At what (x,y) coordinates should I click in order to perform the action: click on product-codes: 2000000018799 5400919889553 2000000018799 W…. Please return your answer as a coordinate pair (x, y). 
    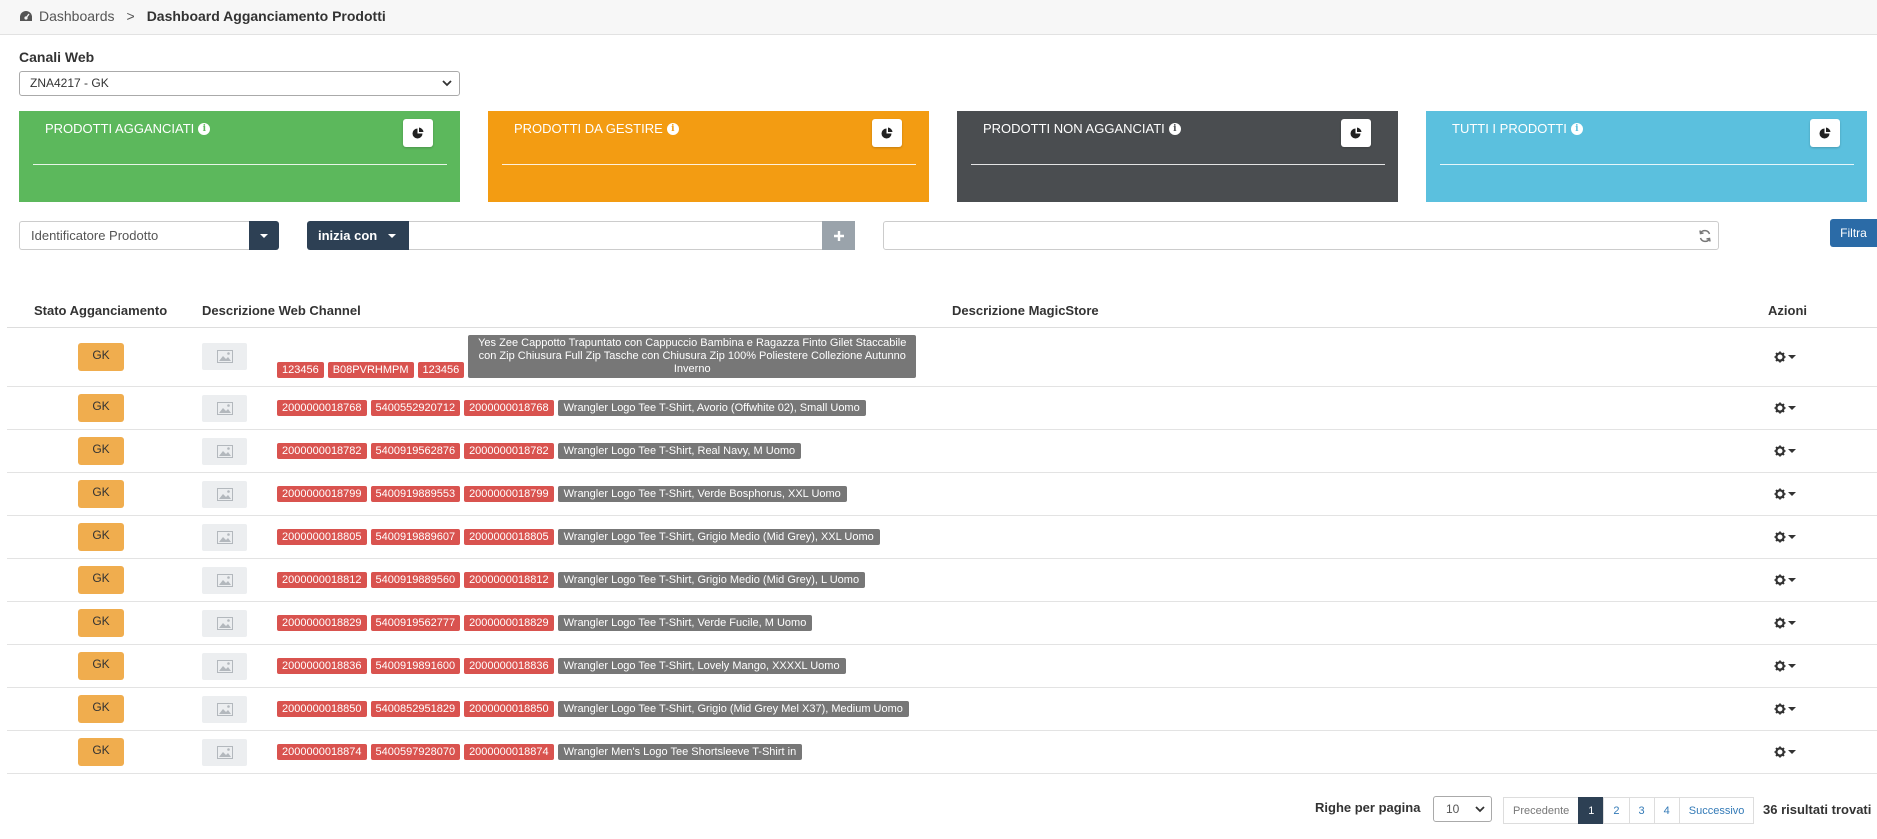
    Looking at the image, I should click on (562, 494).